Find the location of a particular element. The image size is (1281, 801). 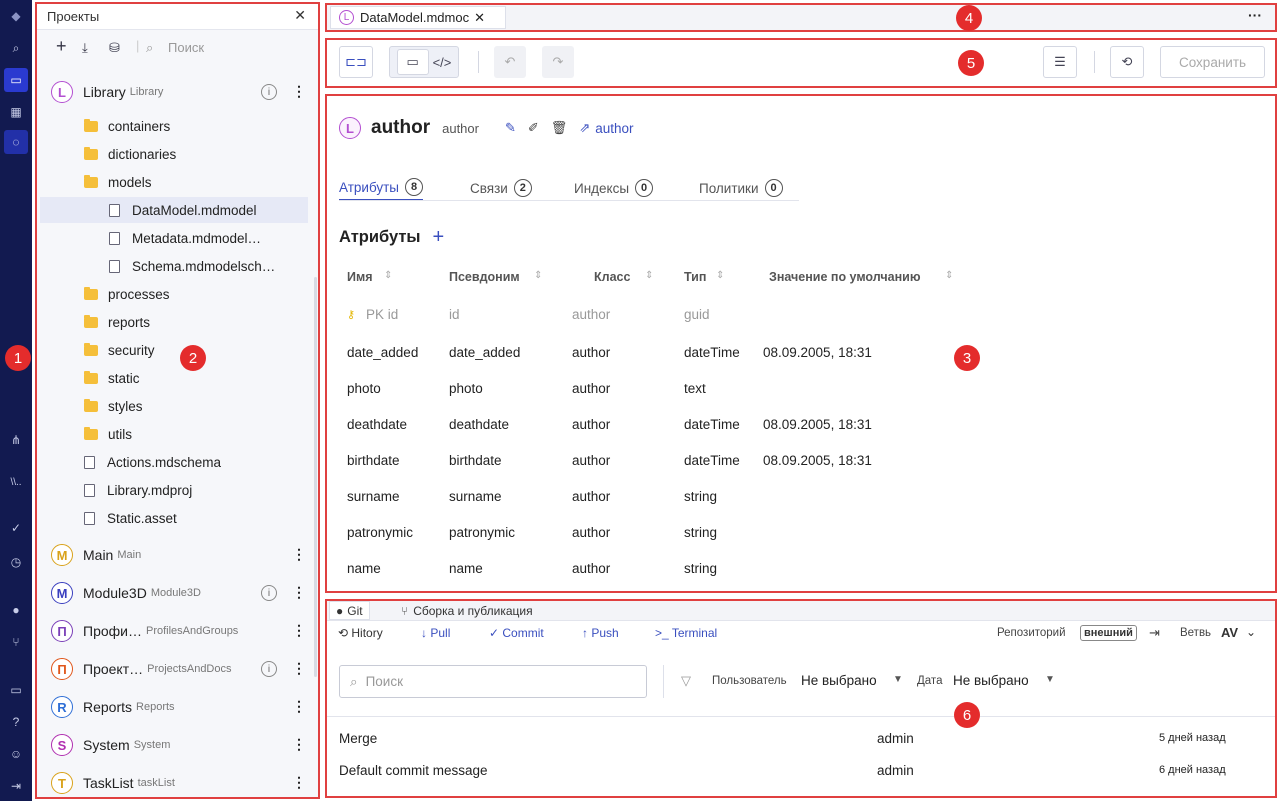

scrollbar is located at coordinates (315, 477).